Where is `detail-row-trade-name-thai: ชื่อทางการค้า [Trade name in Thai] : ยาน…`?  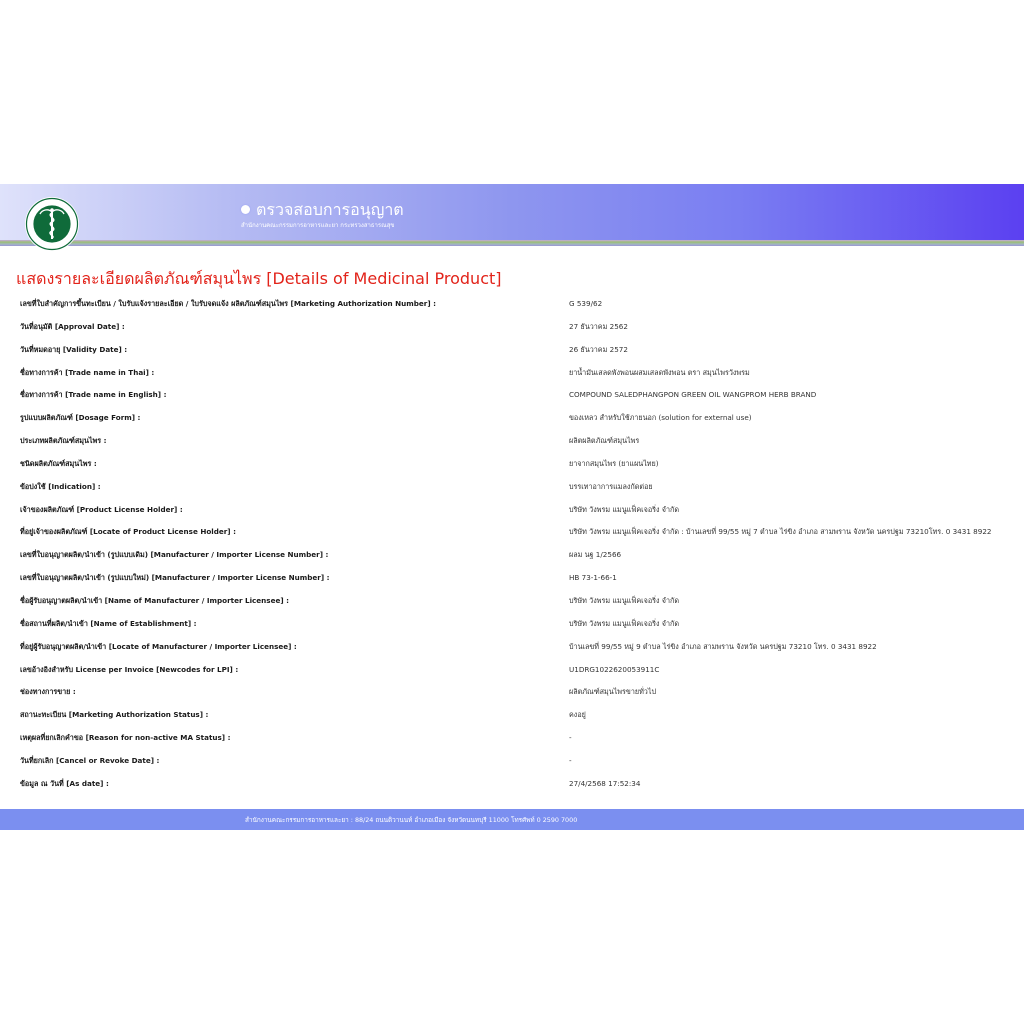
detail-row-trade-name-thai: ชื่อทางการค้า [Trade name in Thai] : ยาน… is located at coordinates (522, 376).